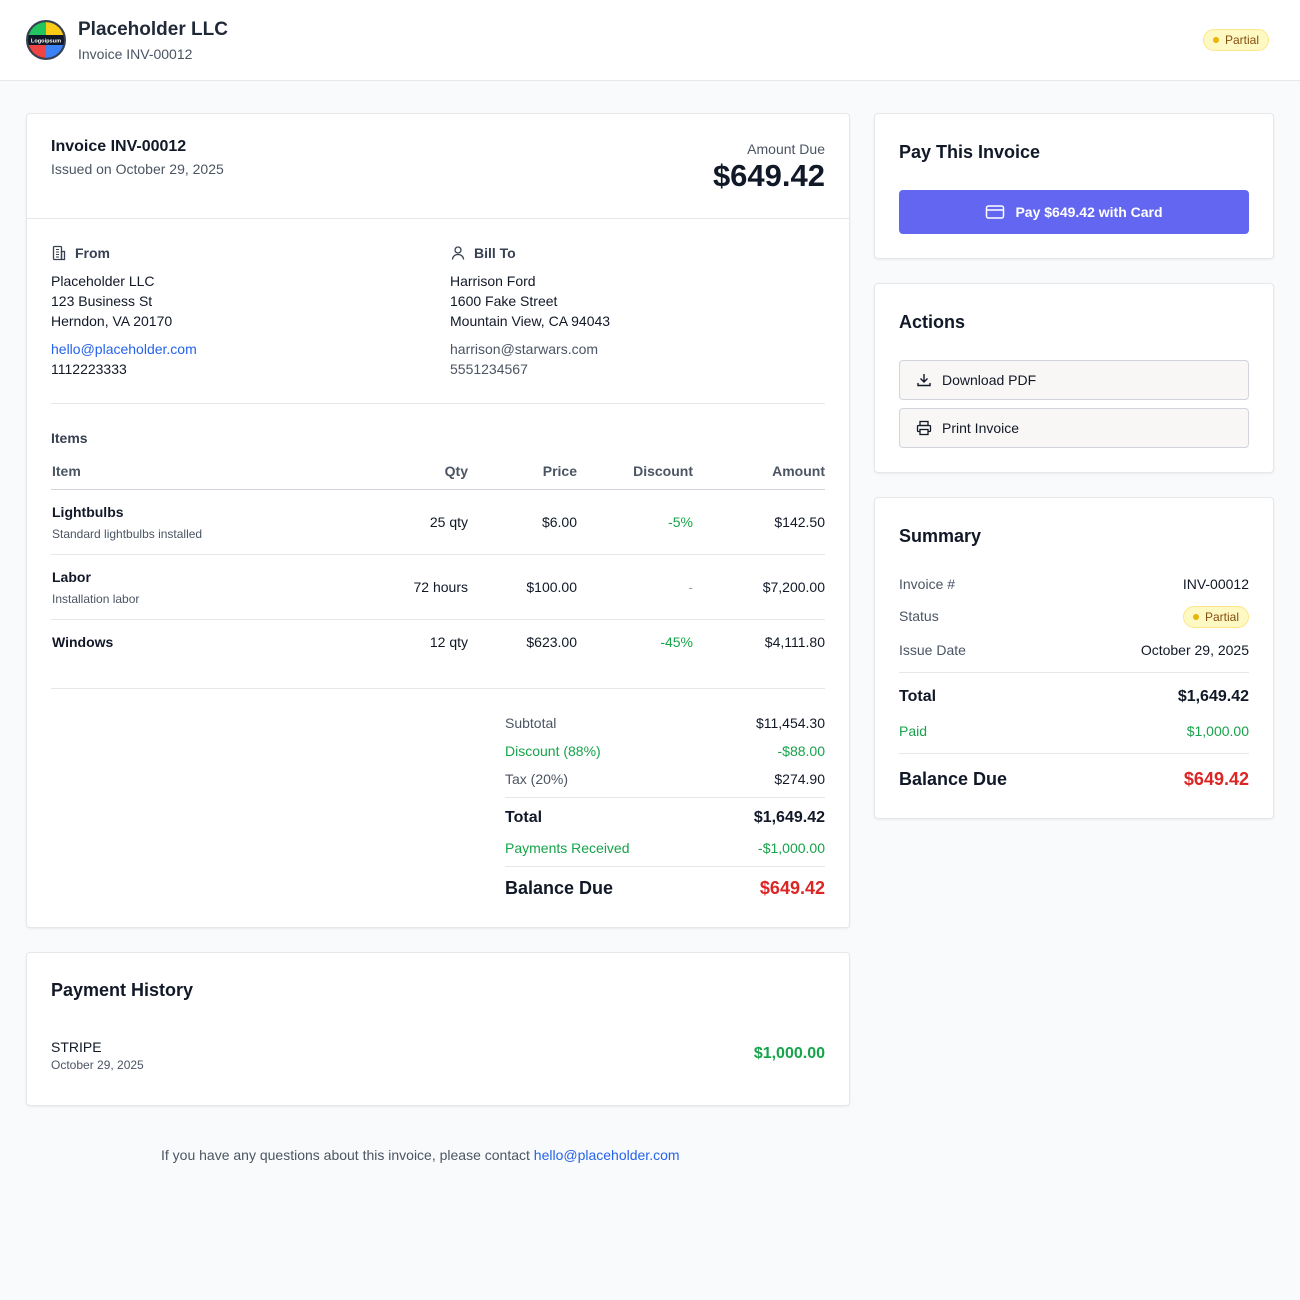 The height and width of the screenshot is (1300, 1300). What do you see at coordinates (122, 990) in the screenshot?
I see `payment-history-title: Payment History` at bounding box center [122, 990].